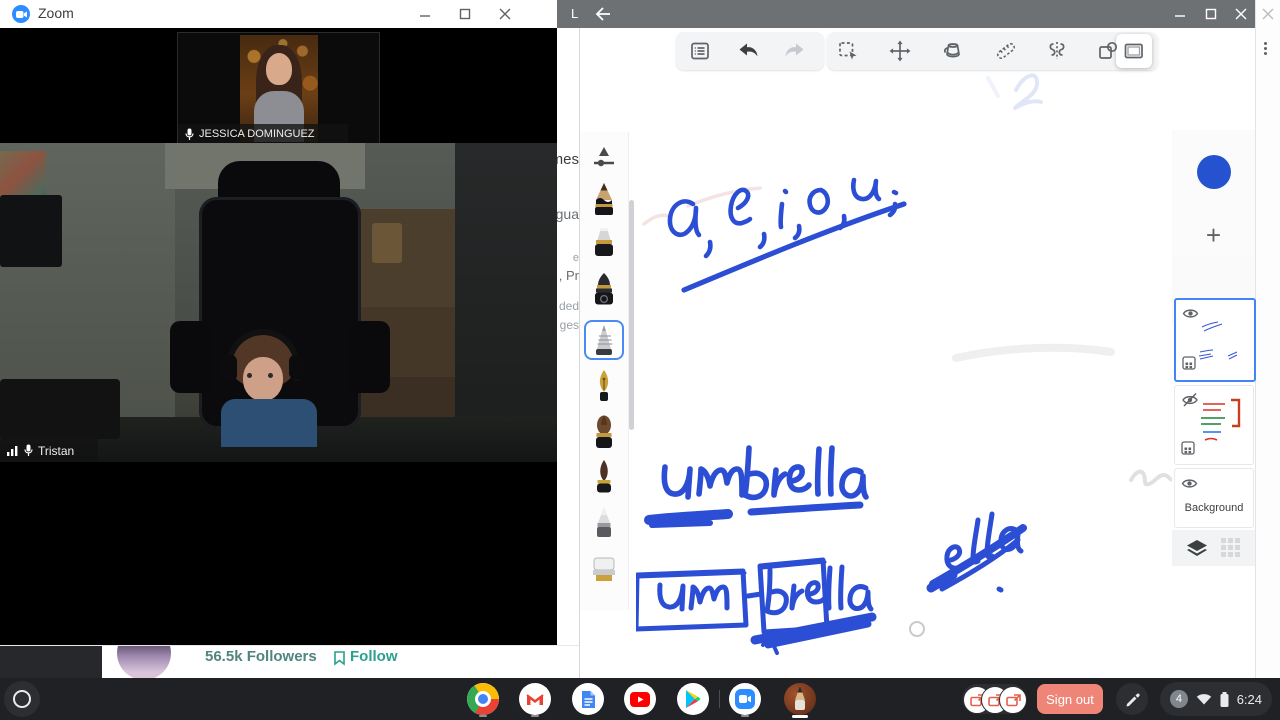 The image size is (1280, 720). Describe the element at coordinates (56, 450) in the screenshot. I see `speaker-name: Tristan` at that location.